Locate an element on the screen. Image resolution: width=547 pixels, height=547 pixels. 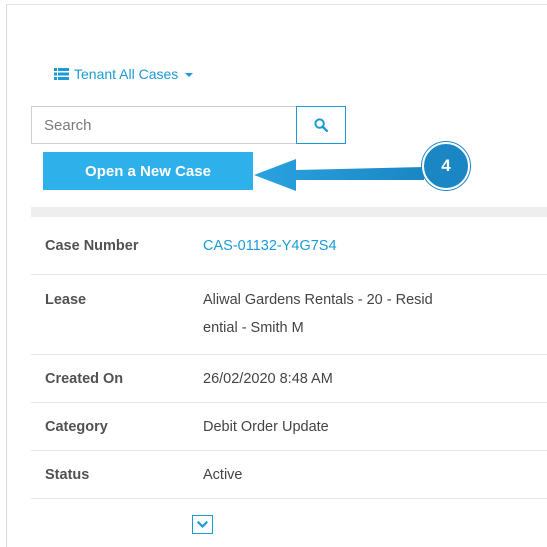
category-label: Category is located at coordinates (76, 426).